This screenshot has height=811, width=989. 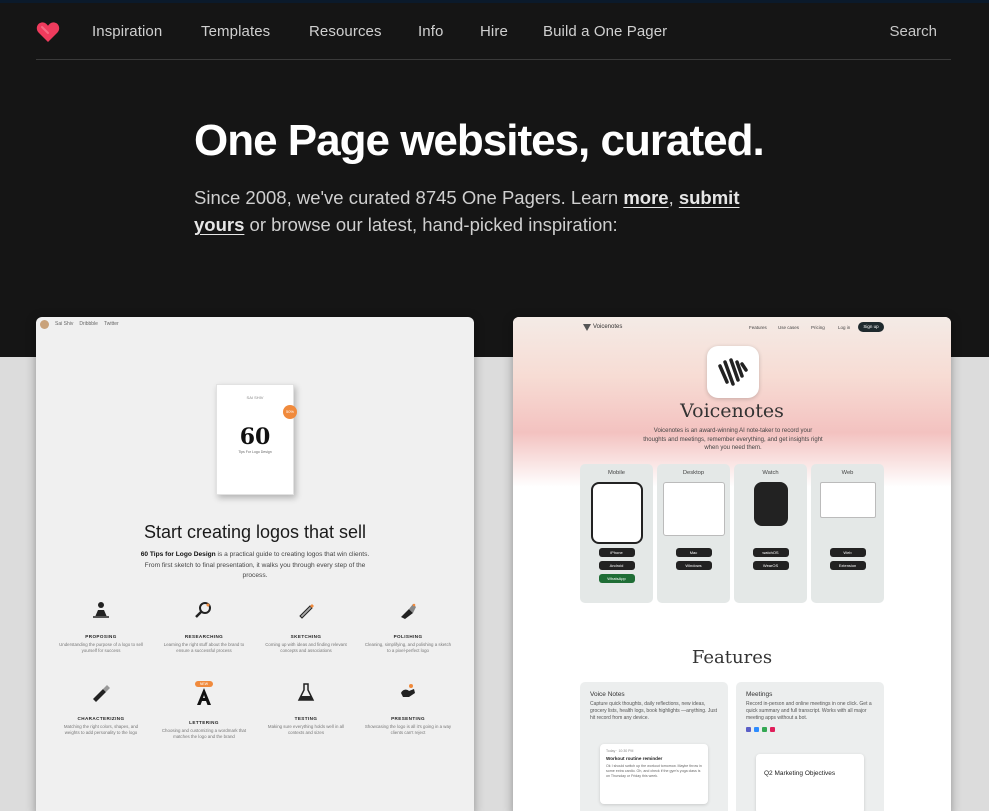 What do you see at coordinates (290, 412) in the screenshot?
I see `discount-badge: 50%` at bounding box center [290, 412].